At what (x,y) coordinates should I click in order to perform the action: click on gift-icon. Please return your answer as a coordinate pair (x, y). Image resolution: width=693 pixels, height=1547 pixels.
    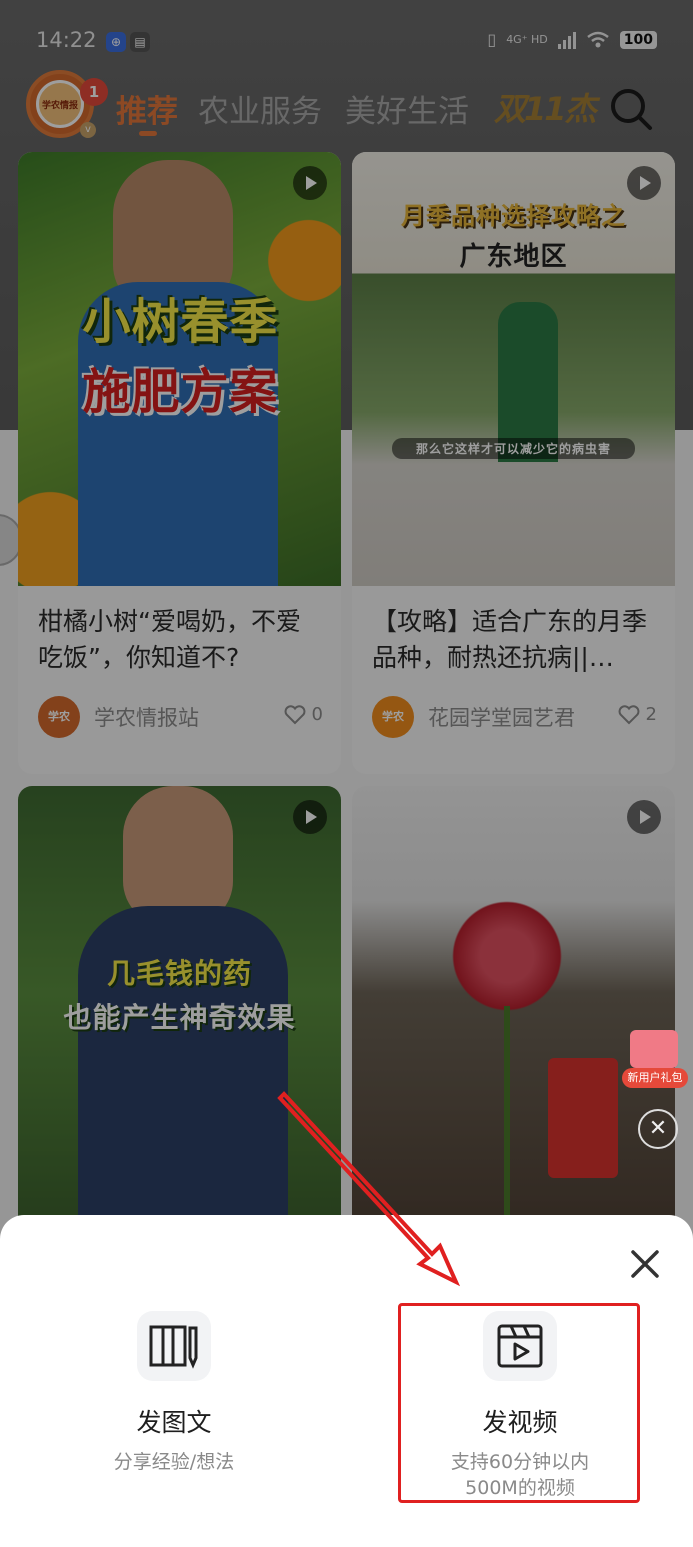
    Looking at the image, I should click on (654, 1049).